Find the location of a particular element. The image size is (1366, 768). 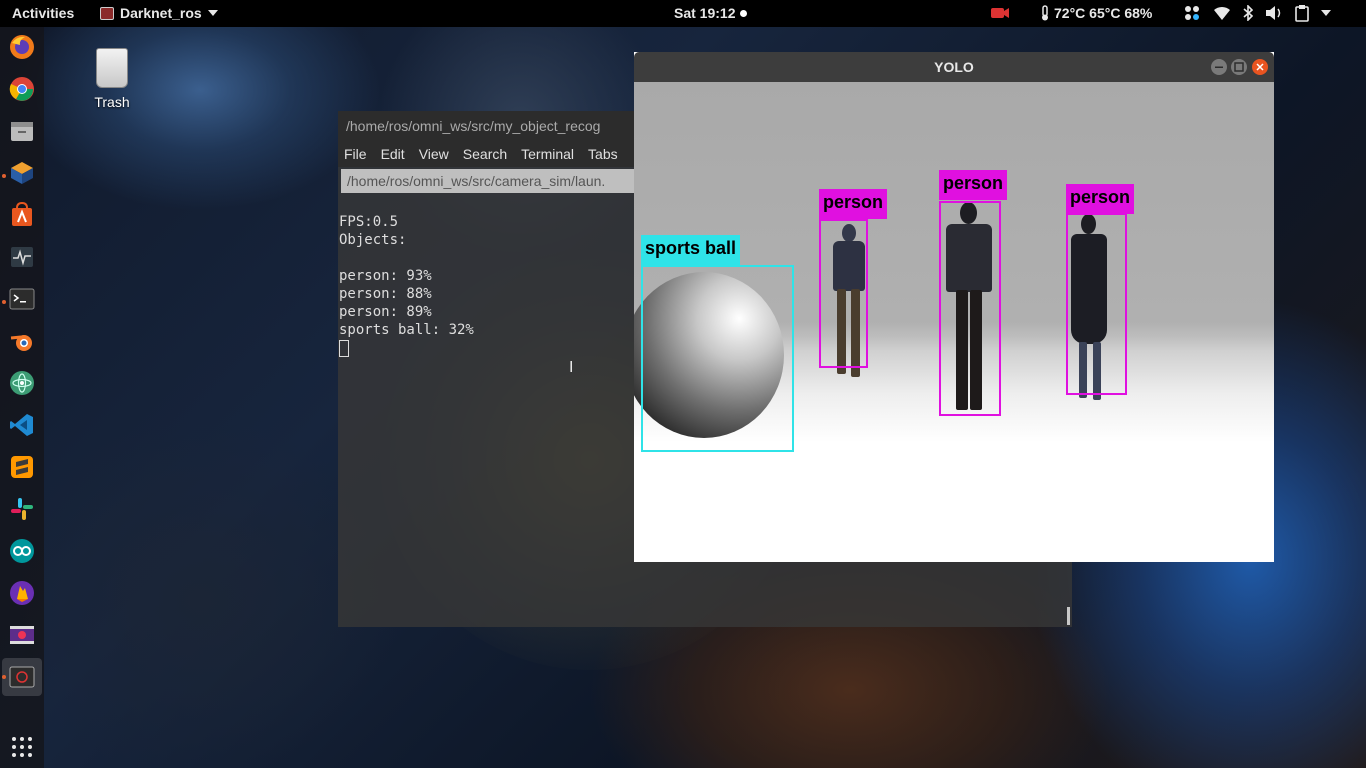

chrome-icon is located at coordinates (22, 89).